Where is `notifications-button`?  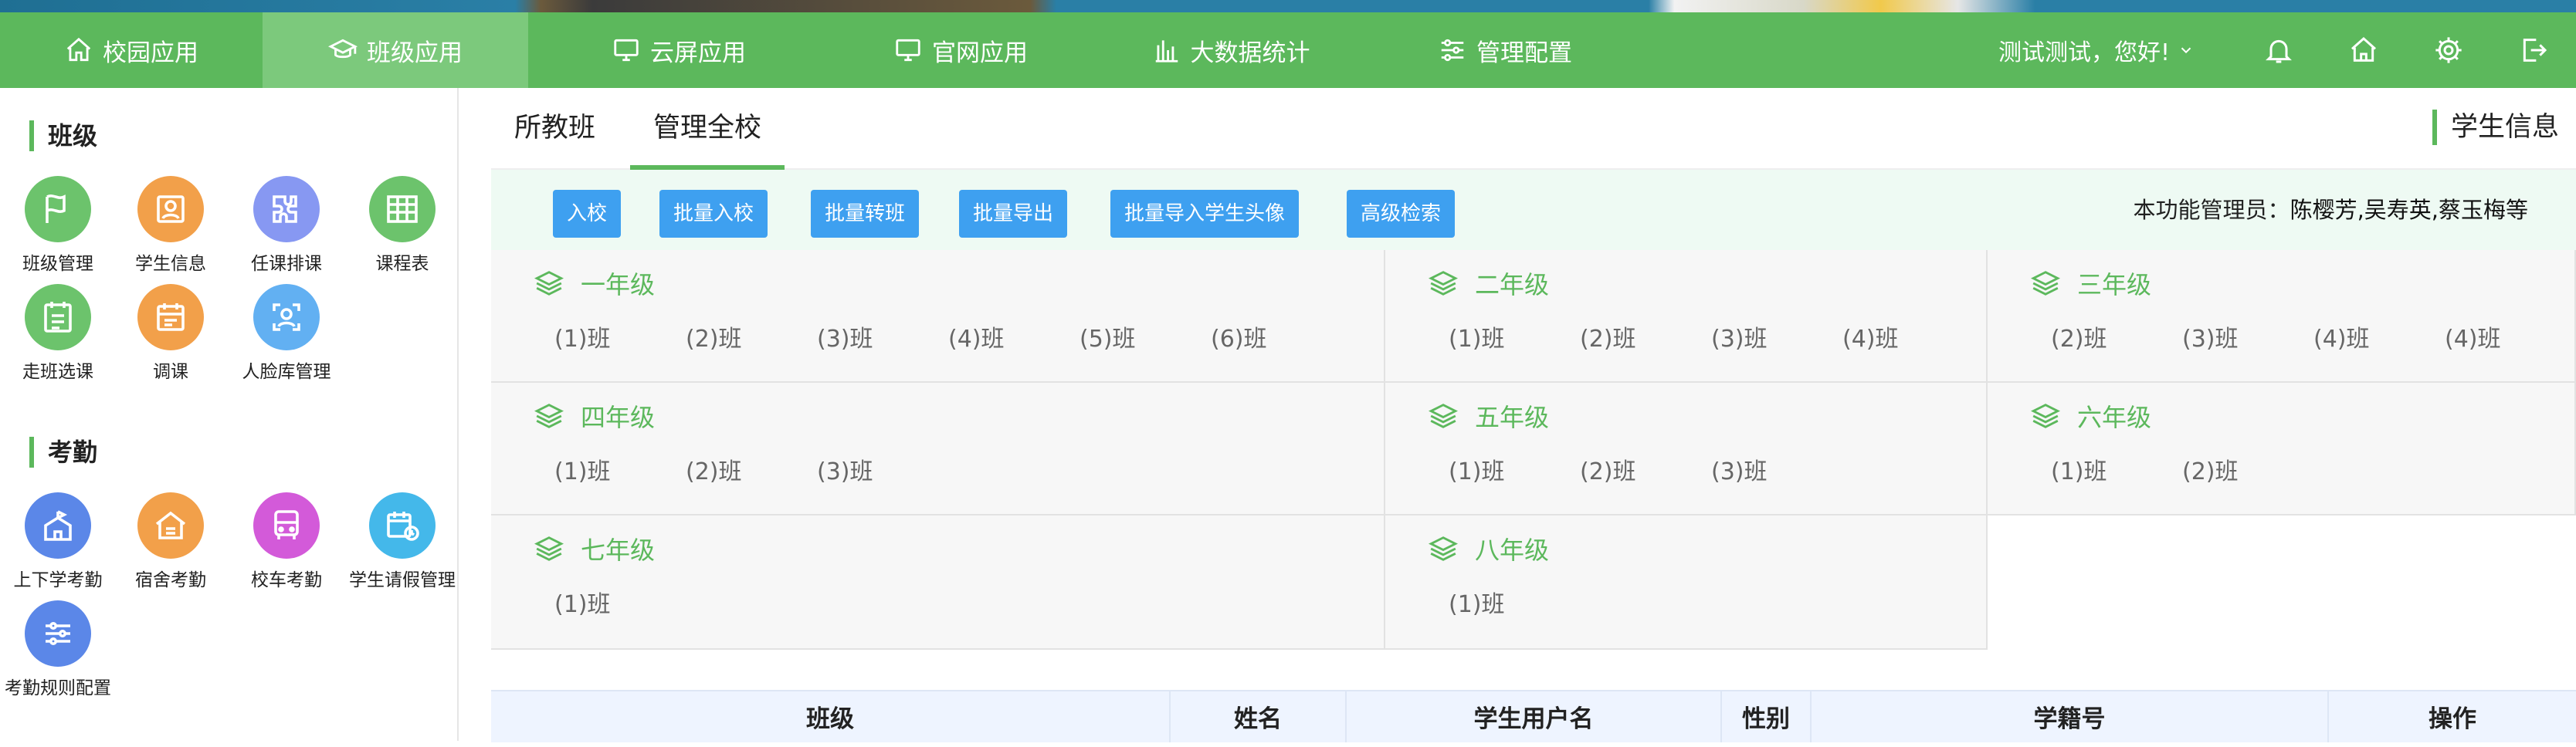 notifications-button is located at coordinates (2278, 50).